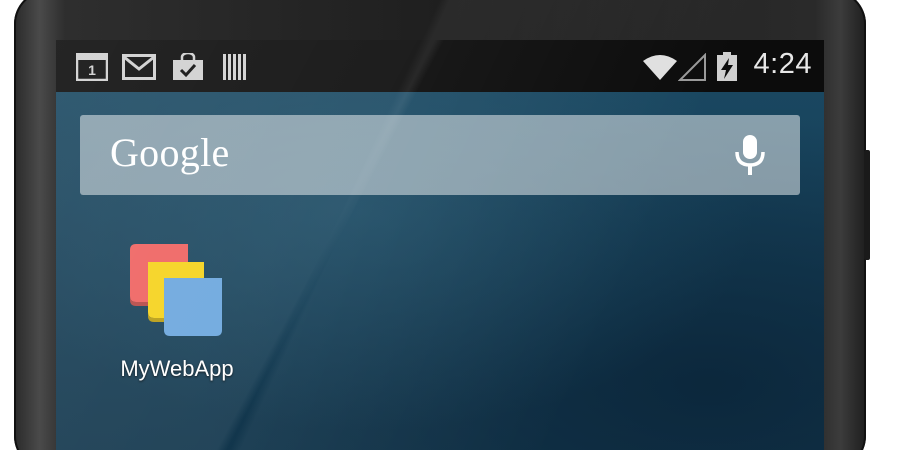 This screenshot has height=450, width=900. What do you see at coordinates (692, 67) in the screenshot?
I see `signal-icon` at bounding box center [692, 67].